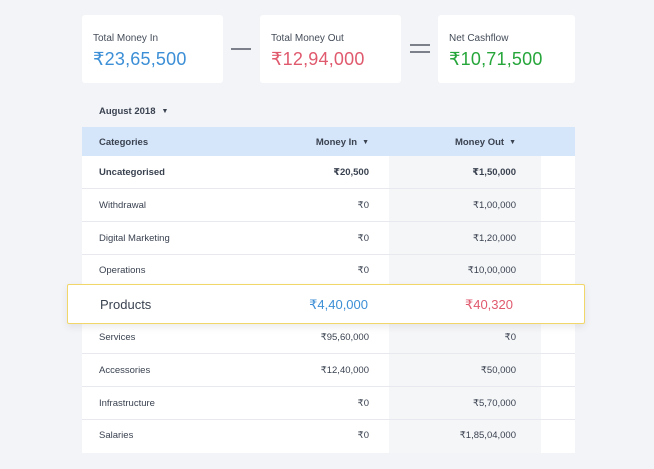 The height and width of the screenshot is (469, 654). What do you see at coordinates (328, 403) in the screenshot?
I see `table-row: Infrastructure ₹0 ₹5,70,000` at bounding box center [328, 403].